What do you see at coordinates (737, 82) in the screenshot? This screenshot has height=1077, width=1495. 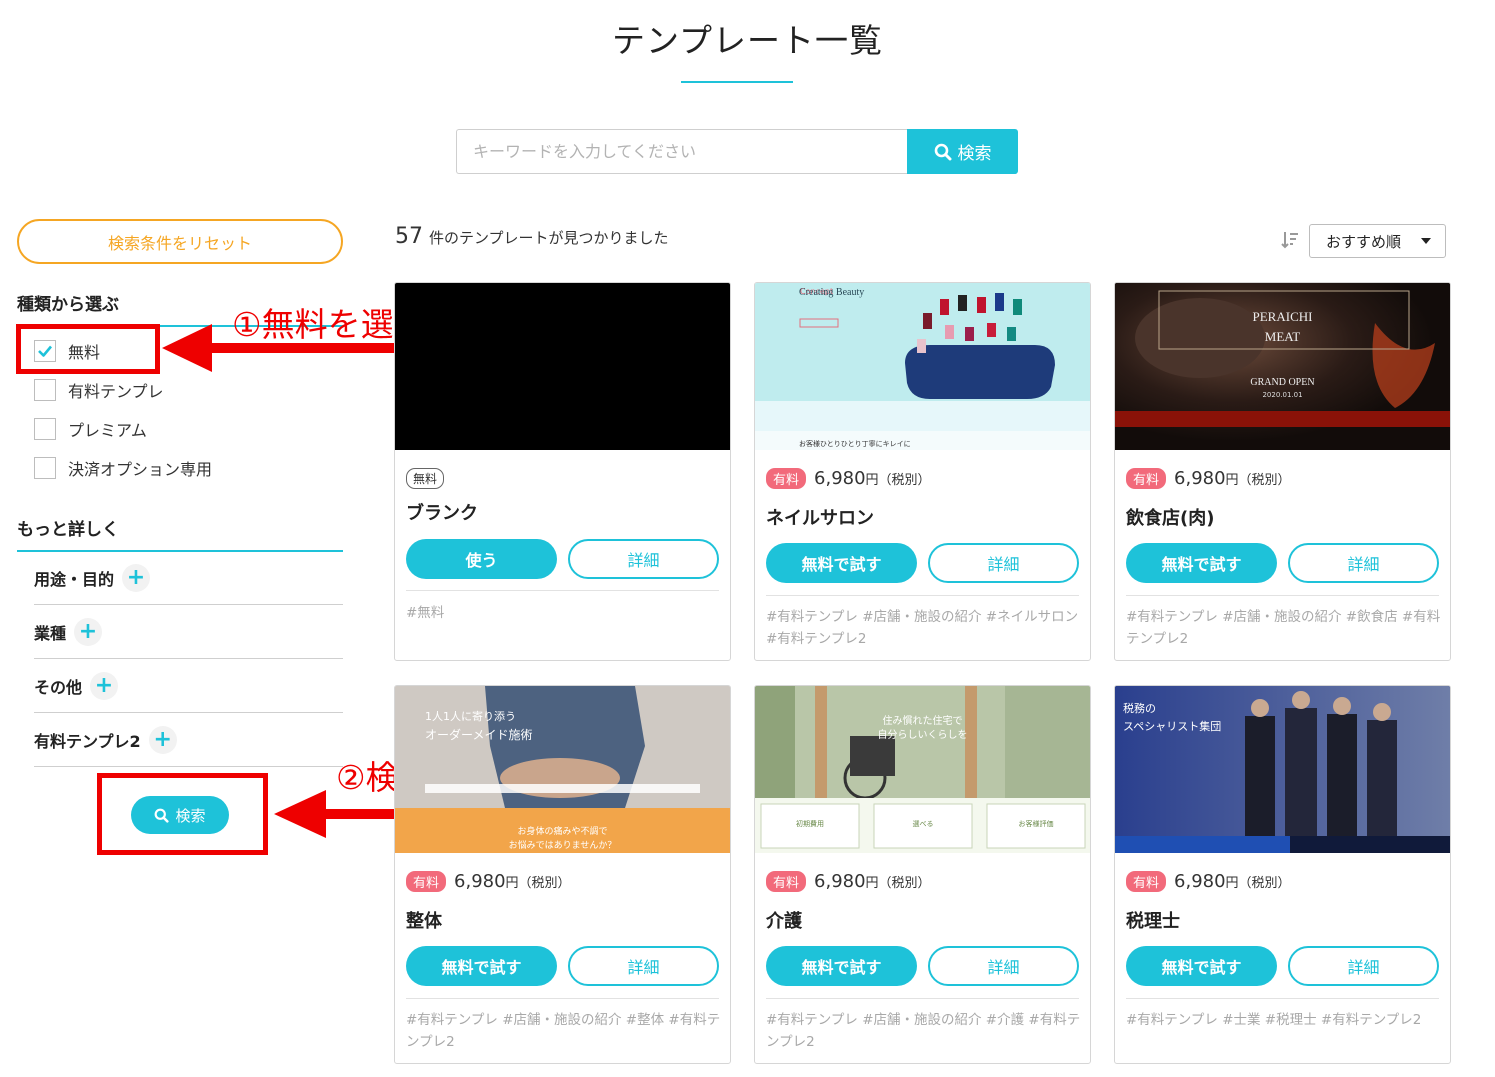 I see `title-underline` at bounding box center [737, 82].